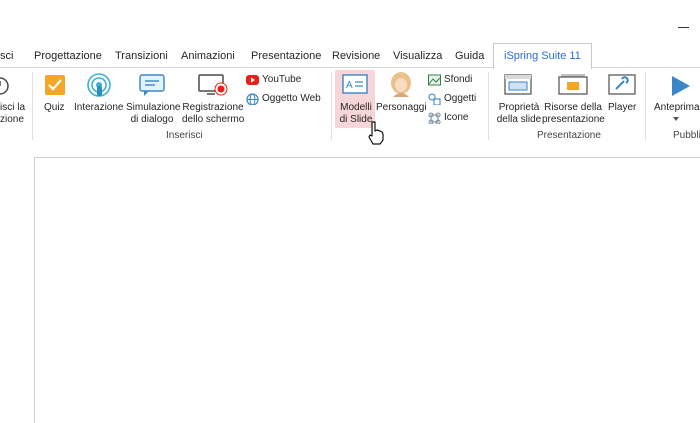 The image size is (700, 423). What do you see at coordinates (68, 56) in the screenshot?
I see `tab-progettazione: Progettazione` at bounding box center [68, 56].